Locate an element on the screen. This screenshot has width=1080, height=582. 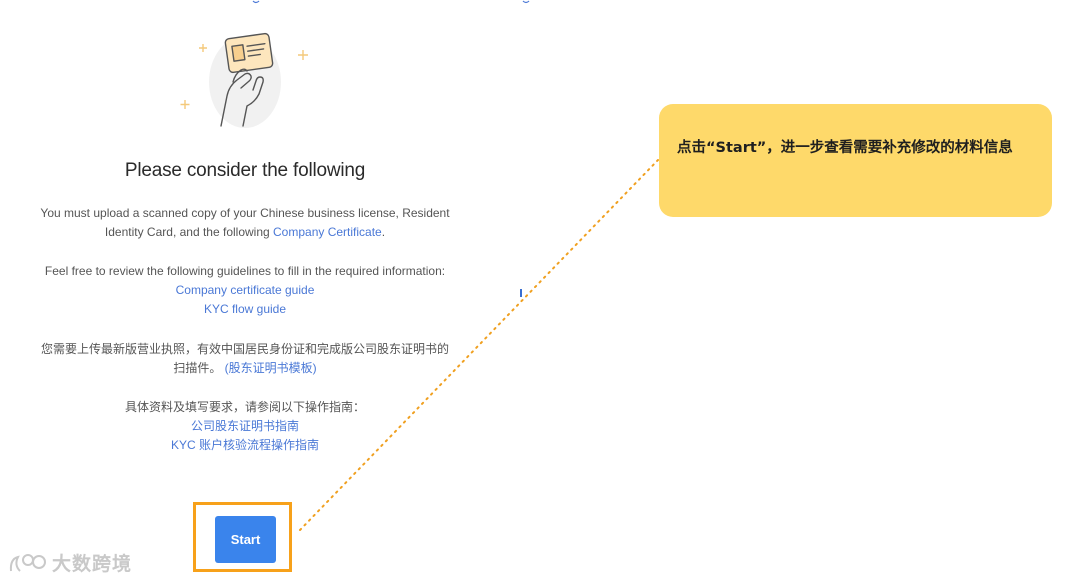
cn-template-link: (股东证明书模板) is located at coordinates (271, 368).